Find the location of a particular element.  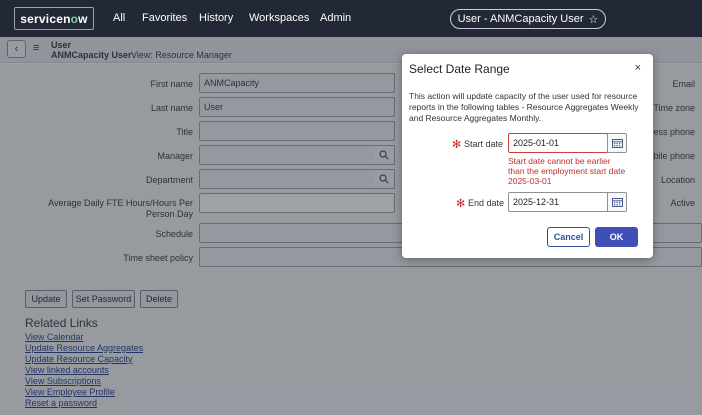

star-icon: ☆ is located at coordinates (594, 19).